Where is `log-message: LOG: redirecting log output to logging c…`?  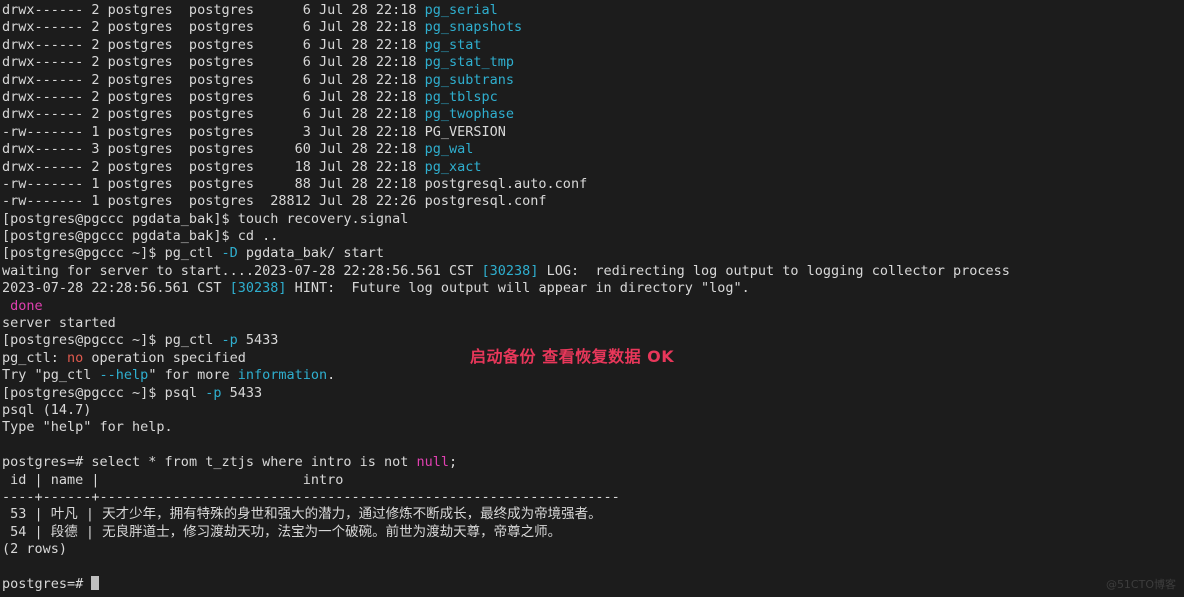
log-message: LOG: redirecting log output to logging c… is located at coordinates (774, 270).